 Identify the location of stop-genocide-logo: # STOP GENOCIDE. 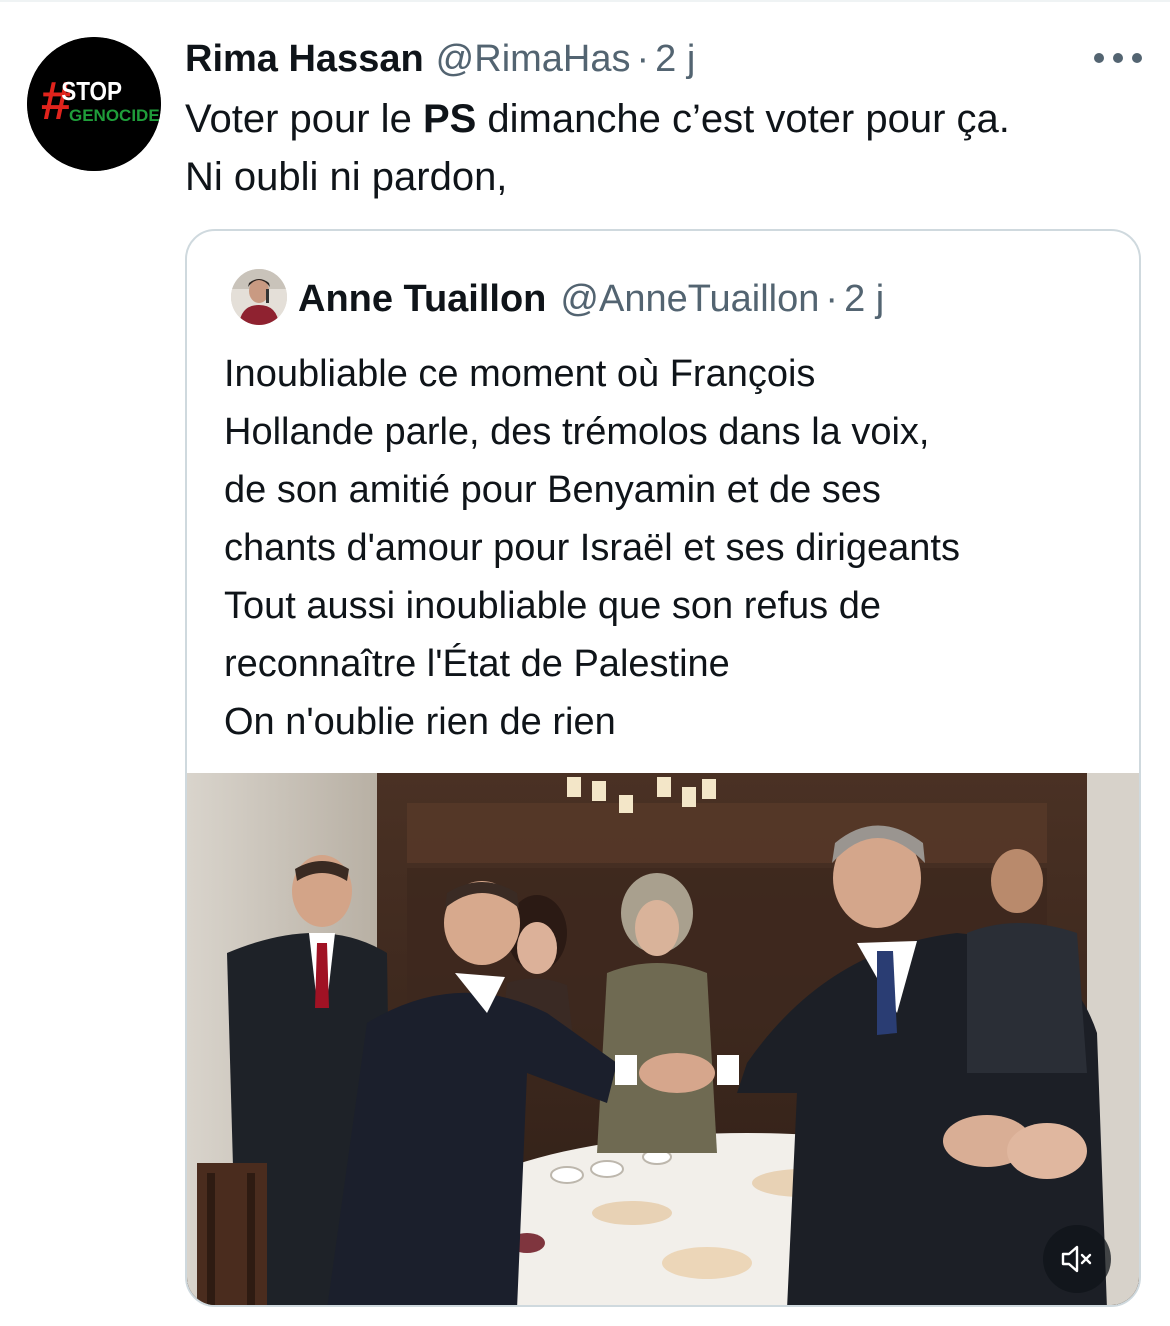
(94, 104).